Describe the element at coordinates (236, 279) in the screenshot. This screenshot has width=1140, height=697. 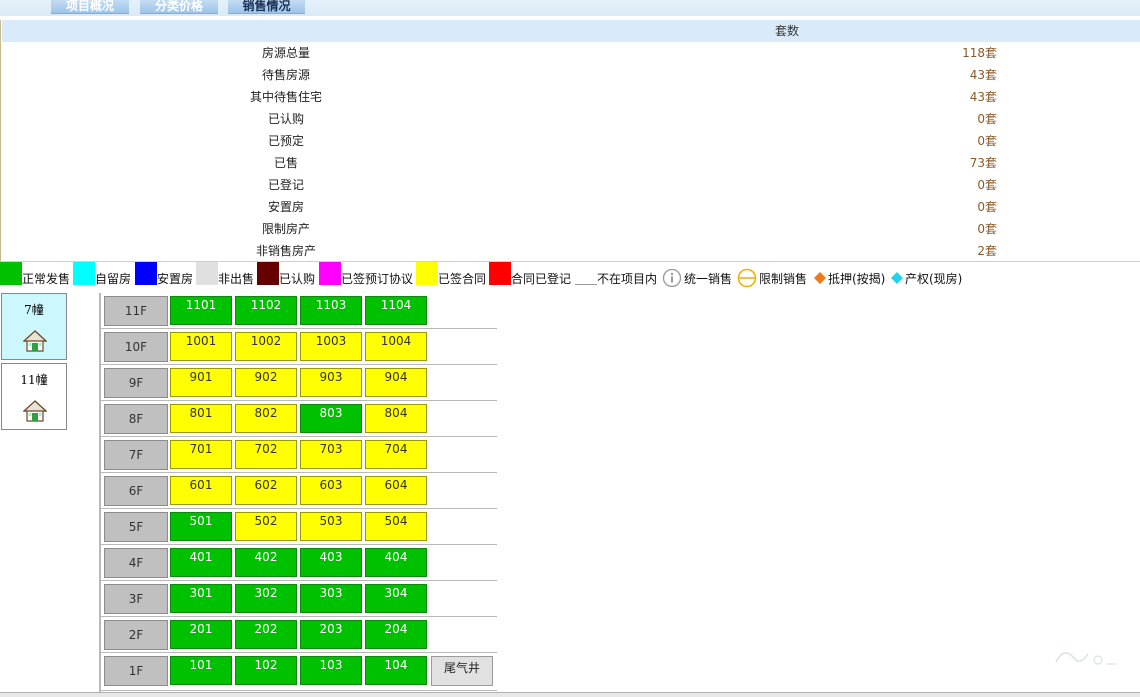
I see `legend-label: 非出售` at that location.